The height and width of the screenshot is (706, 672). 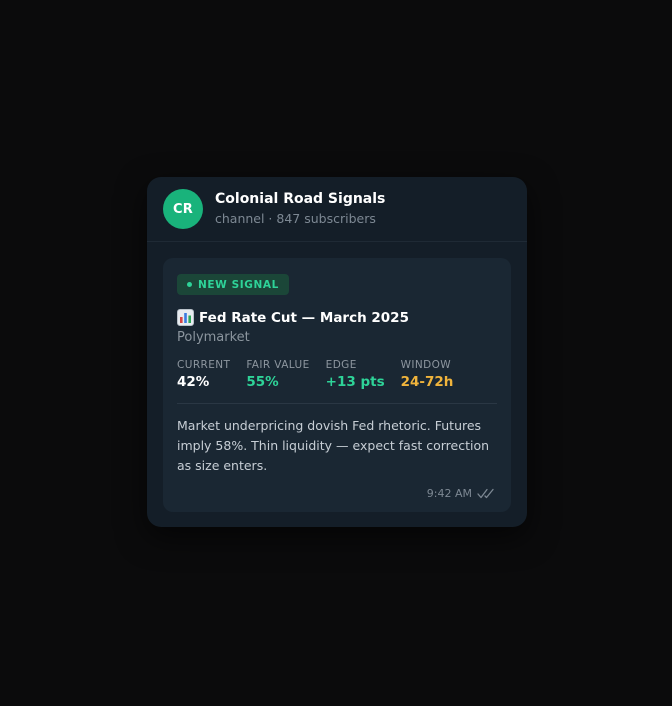 I want to click on stat-fair-value: FAIR VALUE 55%, so click(x=277, y=375).